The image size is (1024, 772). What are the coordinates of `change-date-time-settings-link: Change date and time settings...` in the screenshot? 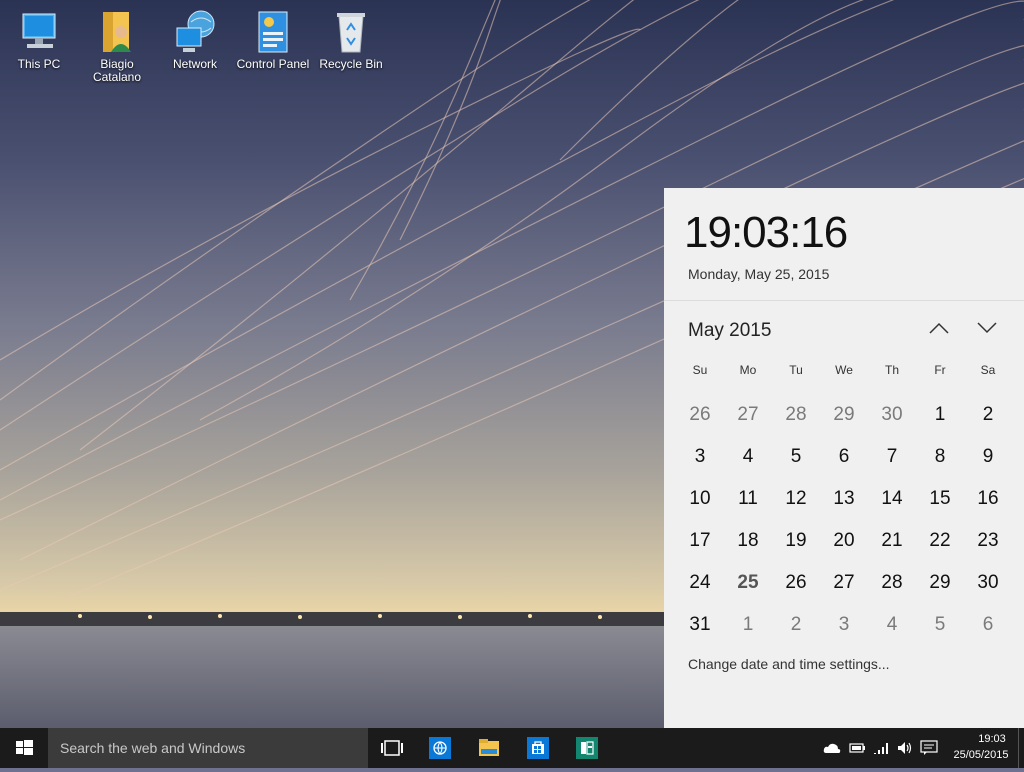 It's located at (789, 664).